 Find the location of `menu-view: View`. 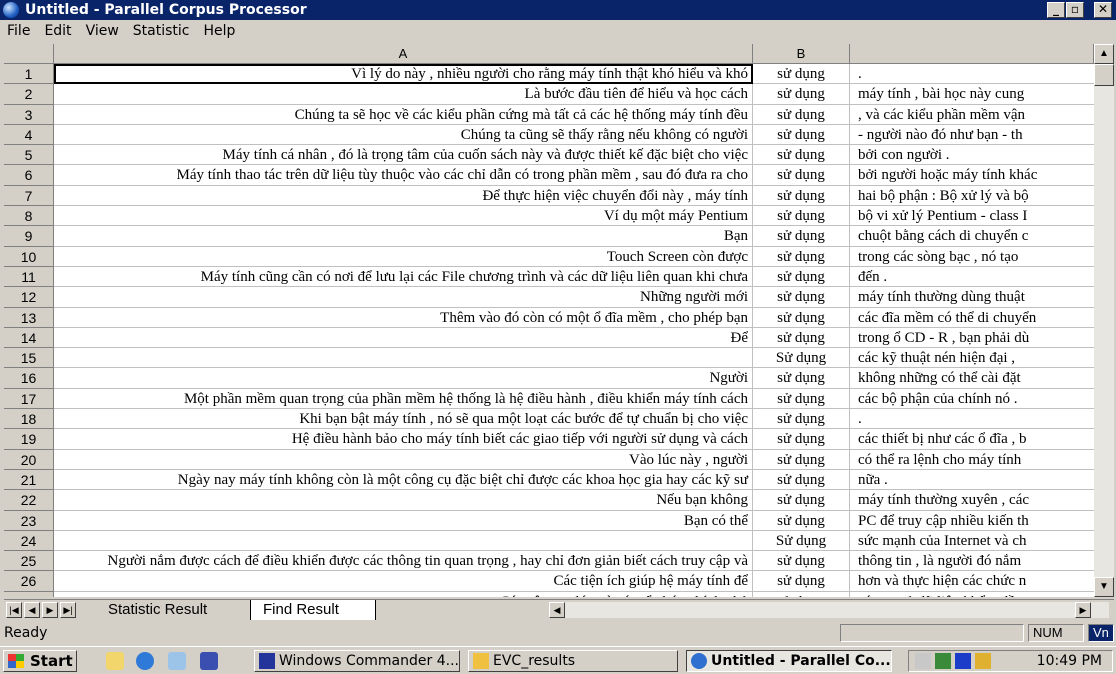

menu-view: View is located at coordinates (102, 31).